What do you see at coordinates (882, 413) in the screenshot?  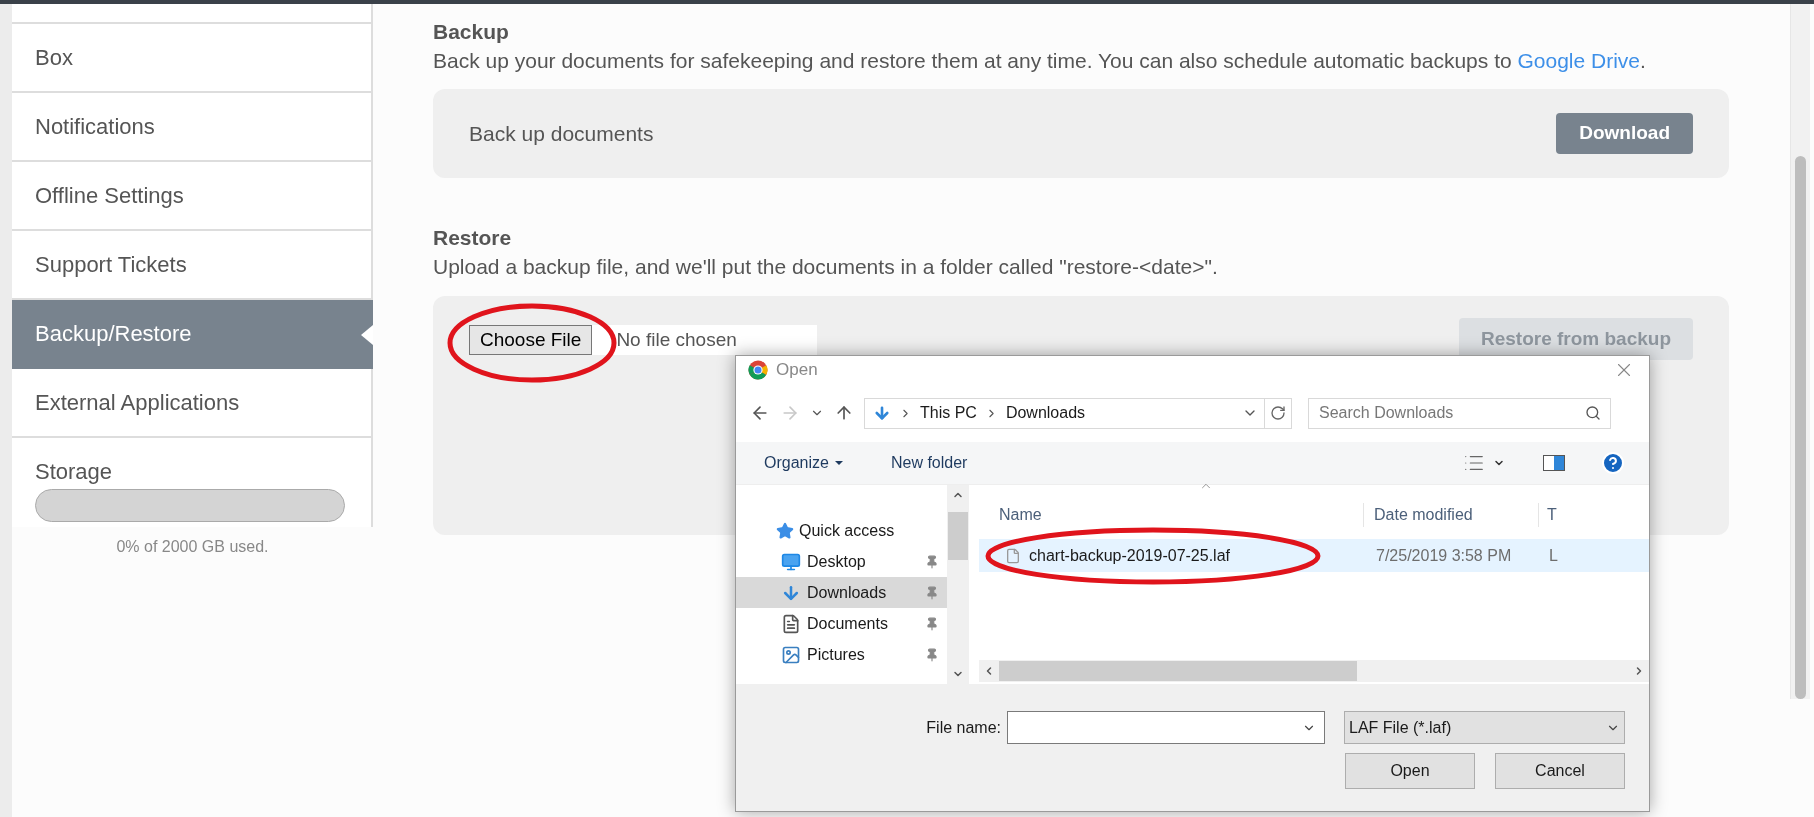 I see `download-arrow-icon` at bounding box center [882, 413].